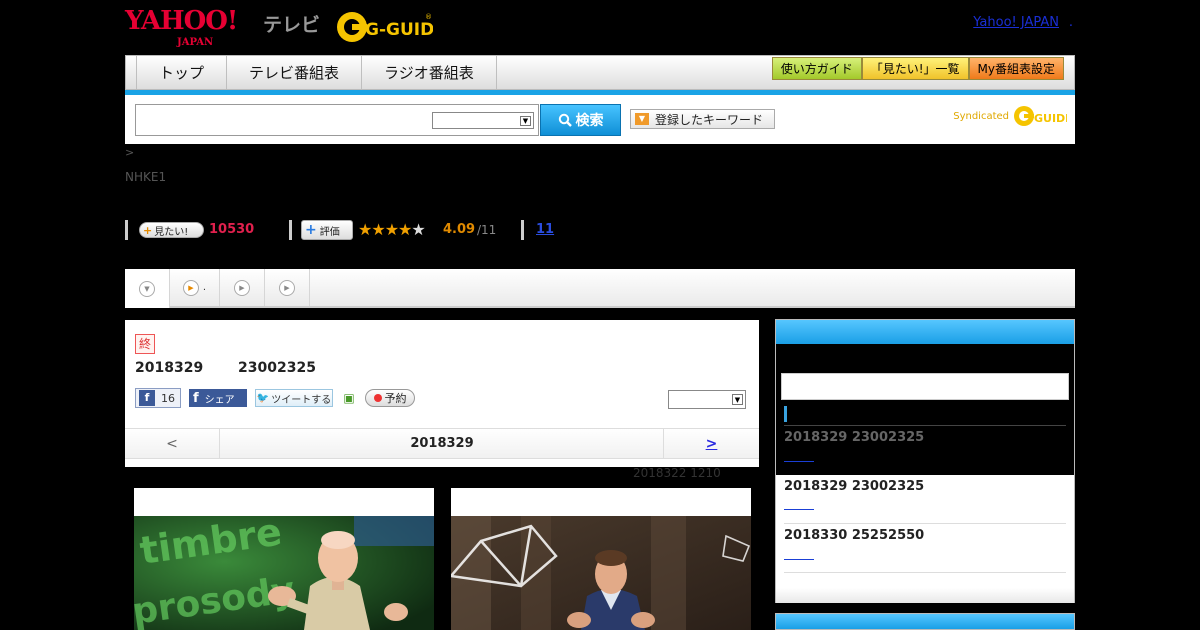 This screenshot has height=630, width=1200. I want to click on want-list-button: 「見たい!」一覧, so click(915, 68).